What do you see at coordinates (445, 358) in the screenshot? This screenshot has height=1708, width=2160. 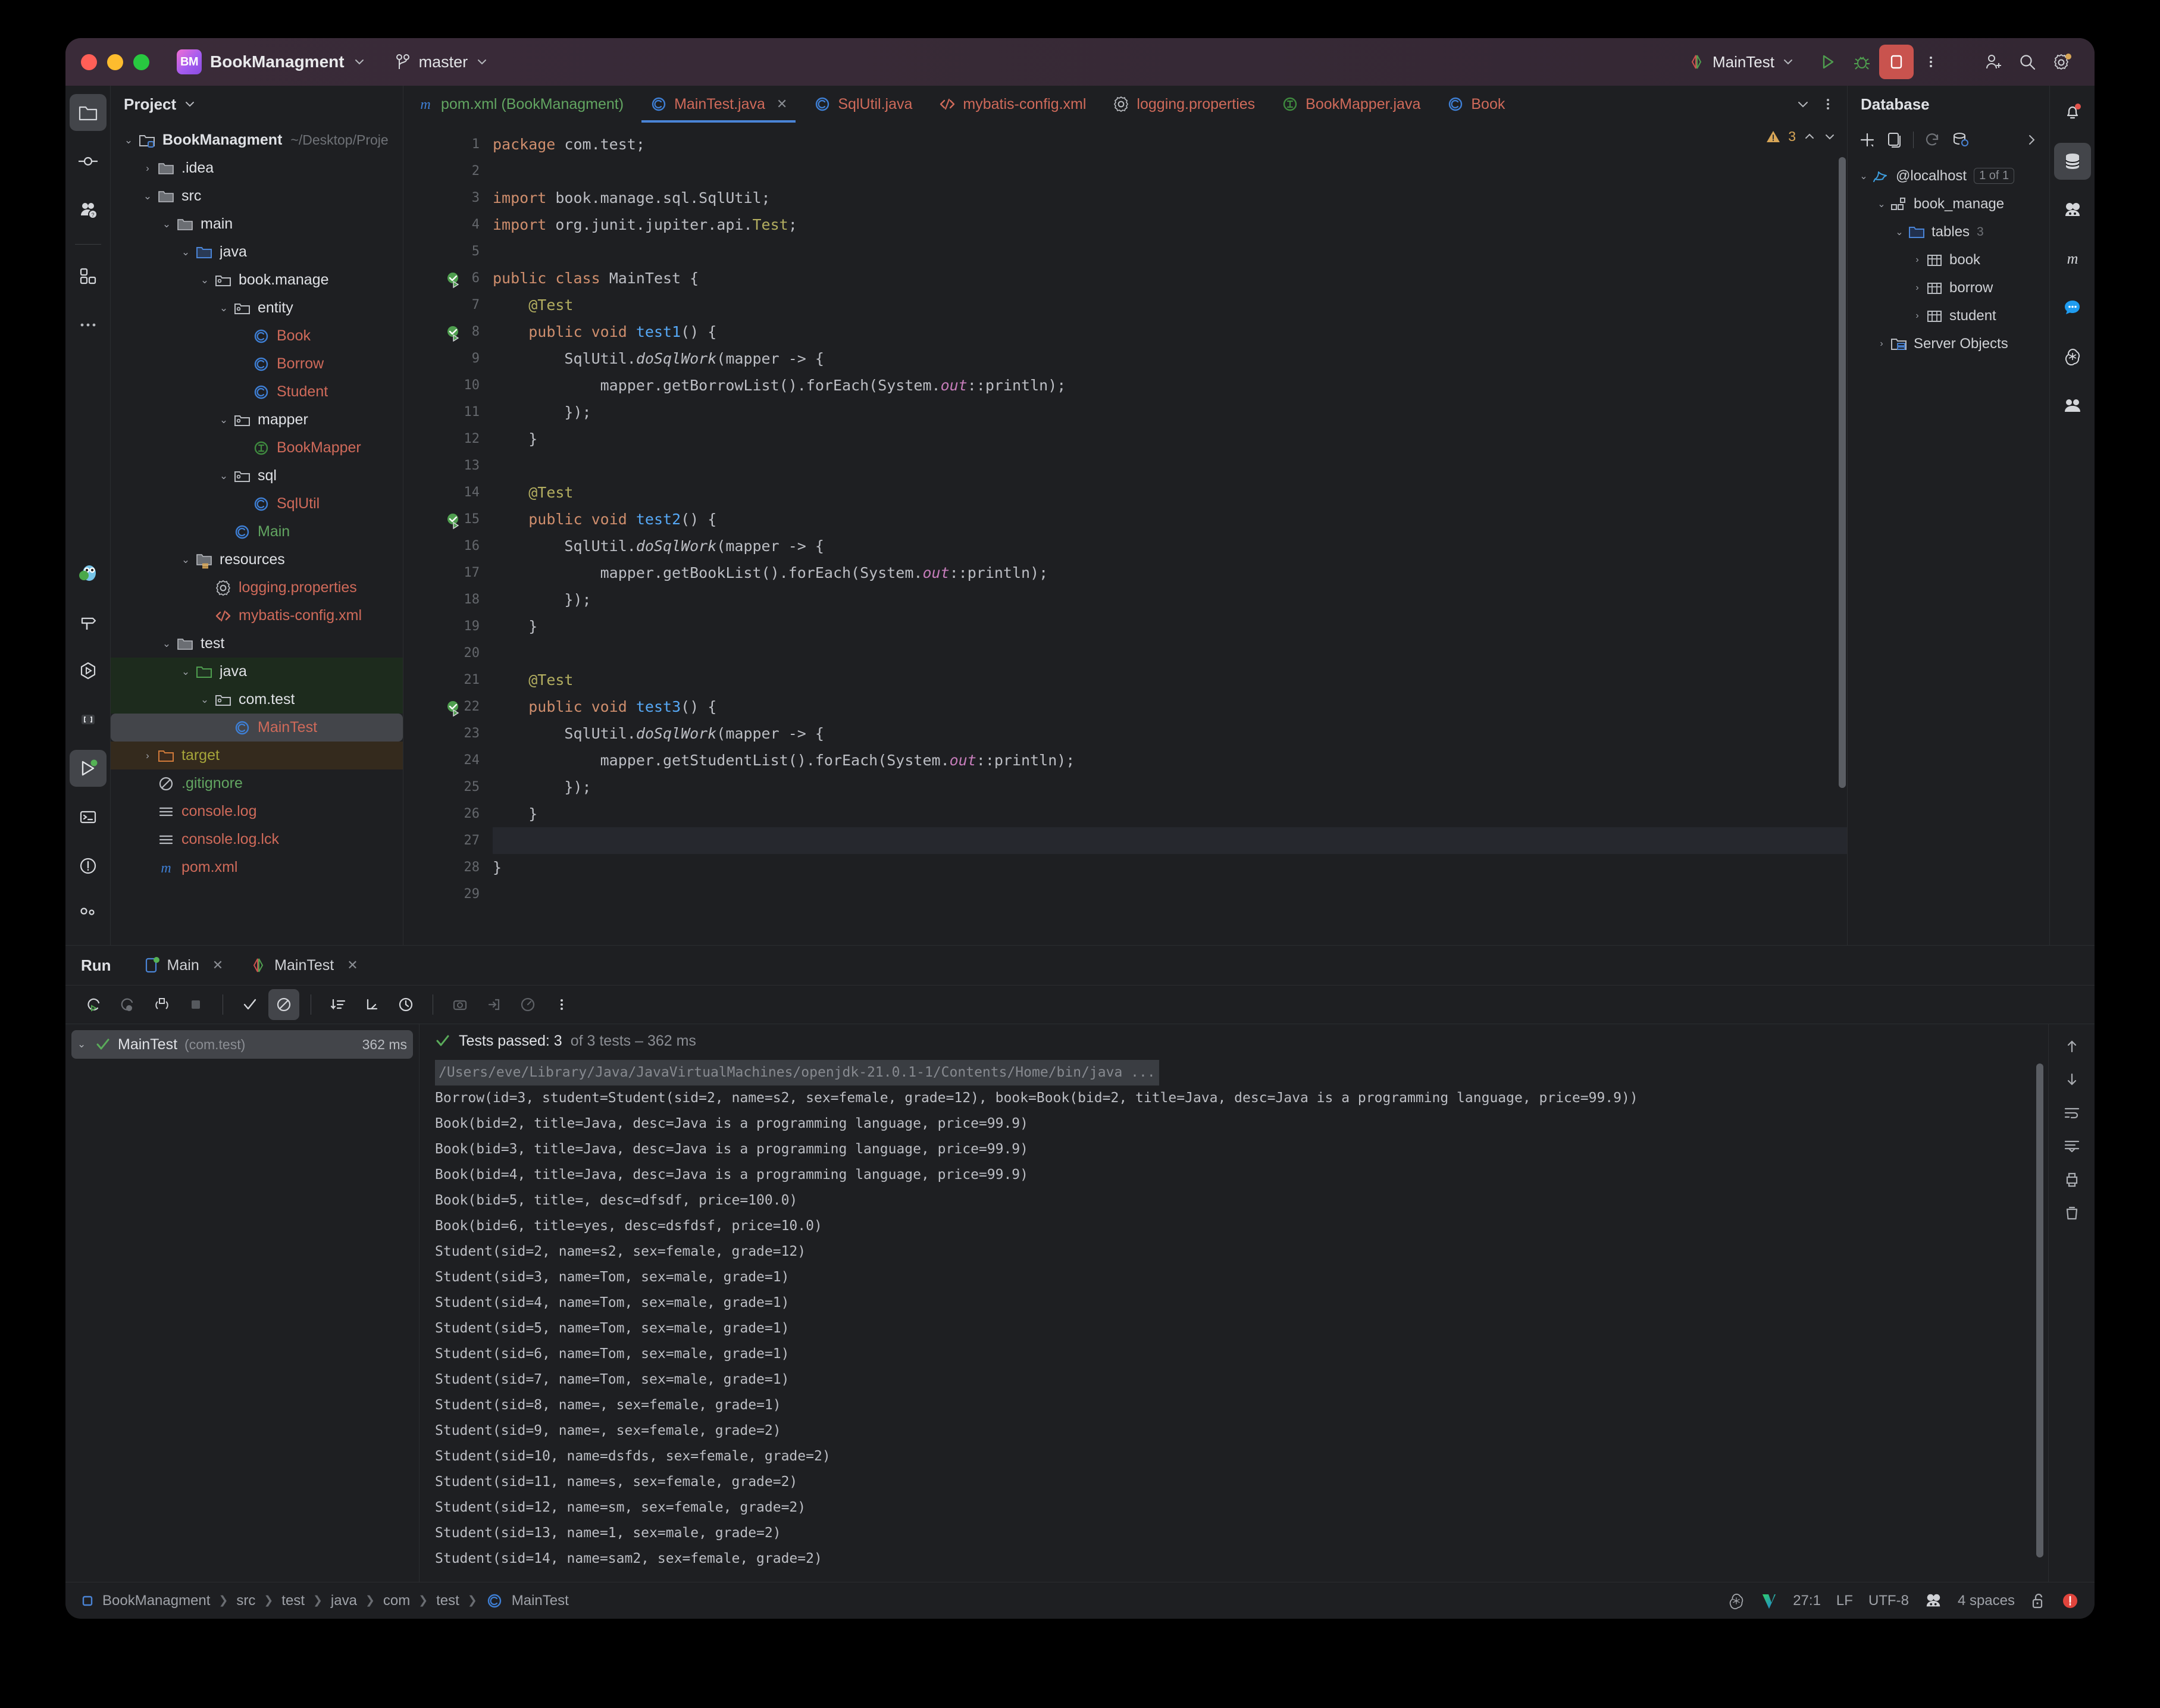 I see `gutter-line: 9` at bounding box center [445, 358].